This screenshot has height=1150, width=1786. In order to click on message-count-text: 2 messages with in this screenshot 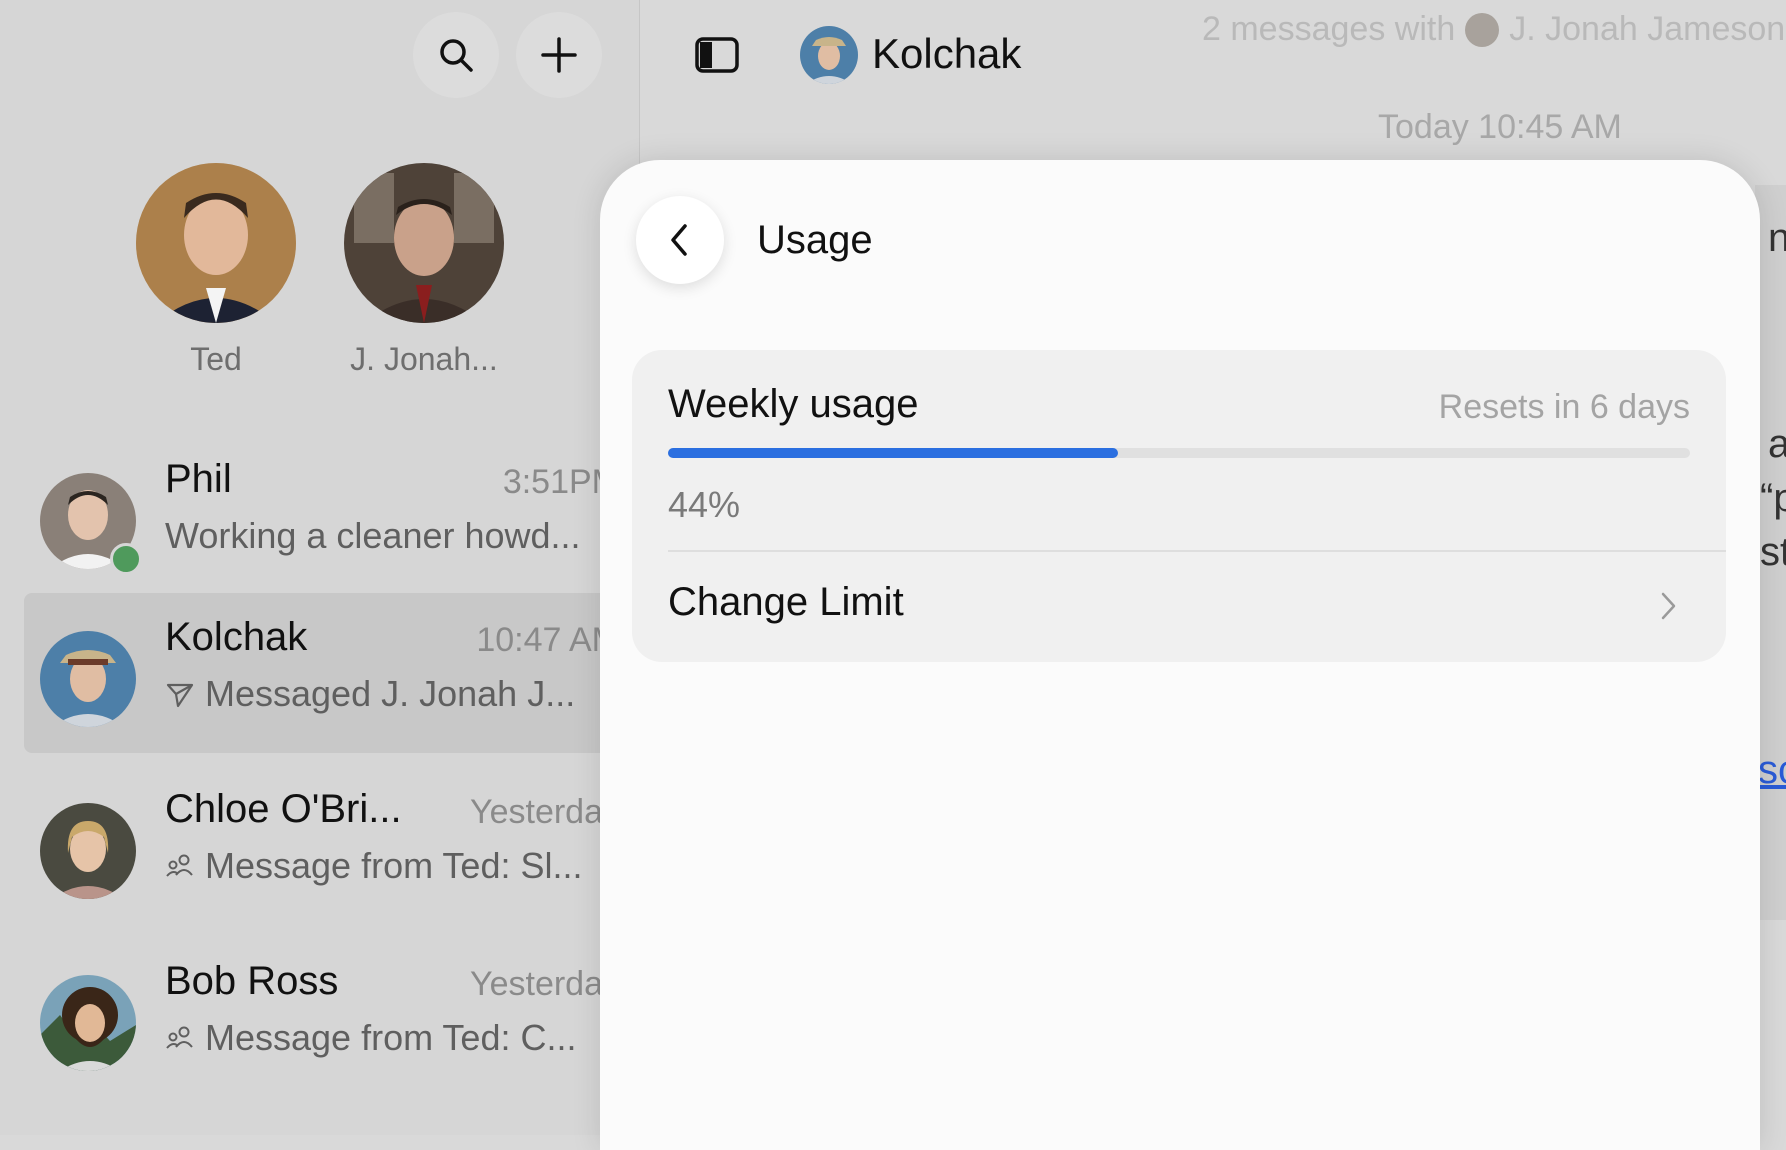, I will do `click(1329, 29)`.